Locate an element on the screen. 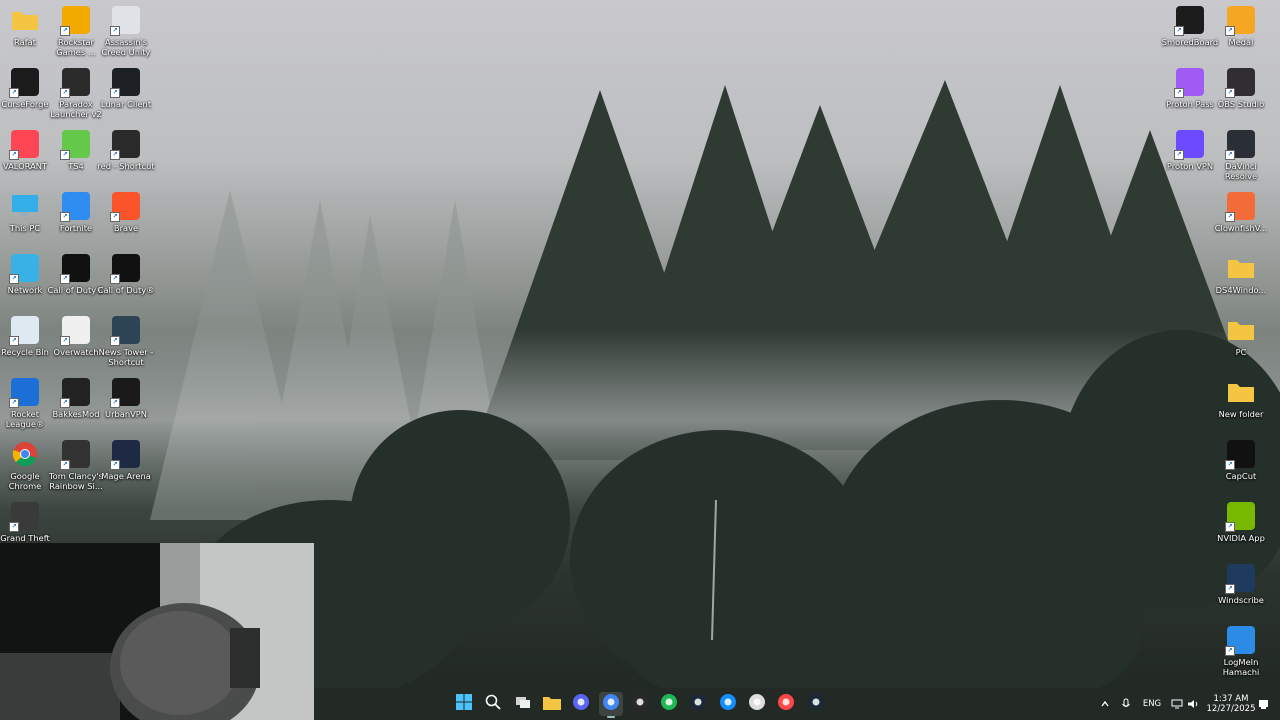 This screenshot has width=1280, height=720. desktop-icon: ↗ Proton VPN is located at coordinates (1190, 156).